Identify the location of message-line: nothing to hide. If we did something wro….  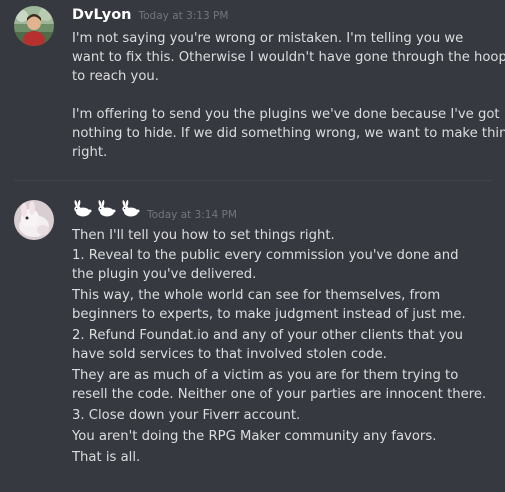
(288, 133).